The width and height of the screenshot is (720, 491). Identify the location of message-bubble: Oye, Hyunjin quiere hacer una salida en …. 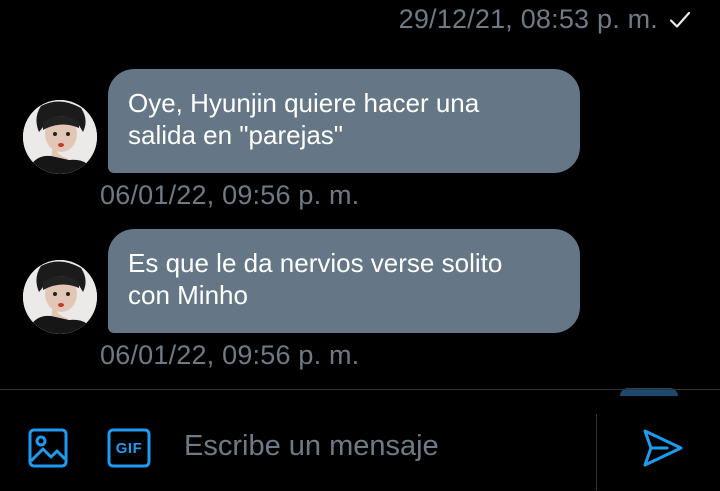
(344, 121).